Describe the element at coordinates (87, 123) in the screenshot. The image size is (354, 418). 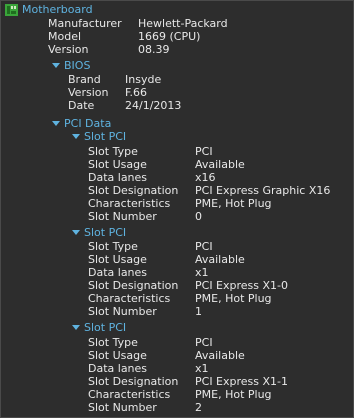
I see `pci-data-title: PCI Data` at that location.